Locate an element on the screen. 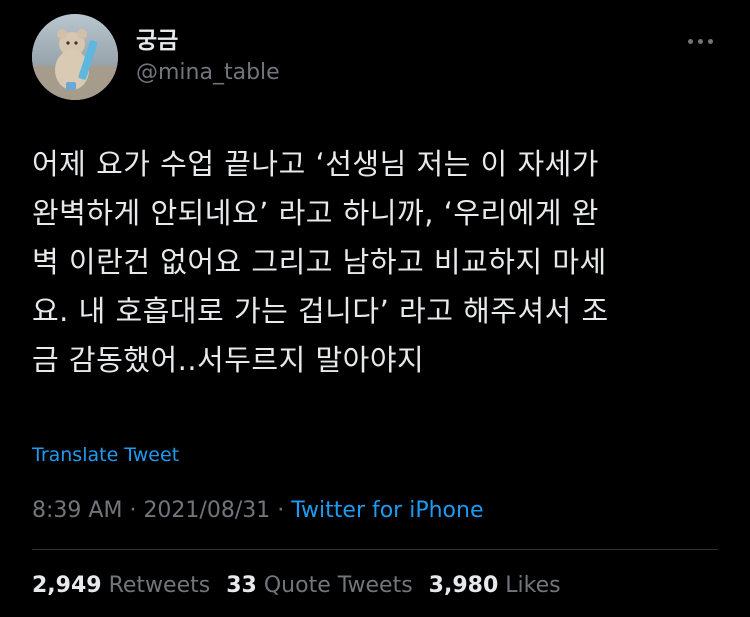 This screenshot has height=617, width=750. retweets-stat: 2,949 Retweets is located at coordinates (121, 586).